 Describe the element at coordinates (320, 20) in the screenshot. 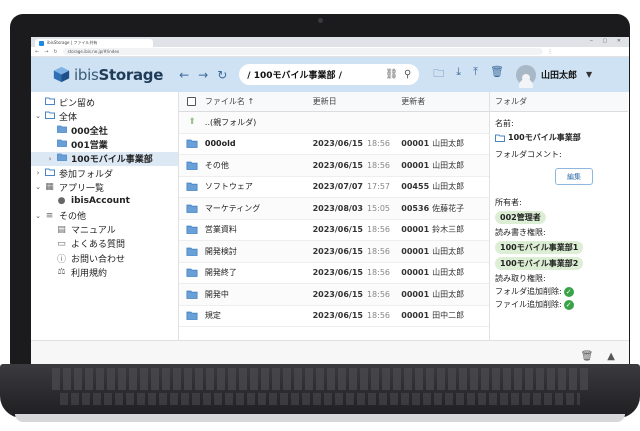

I see `webcam` at that location.